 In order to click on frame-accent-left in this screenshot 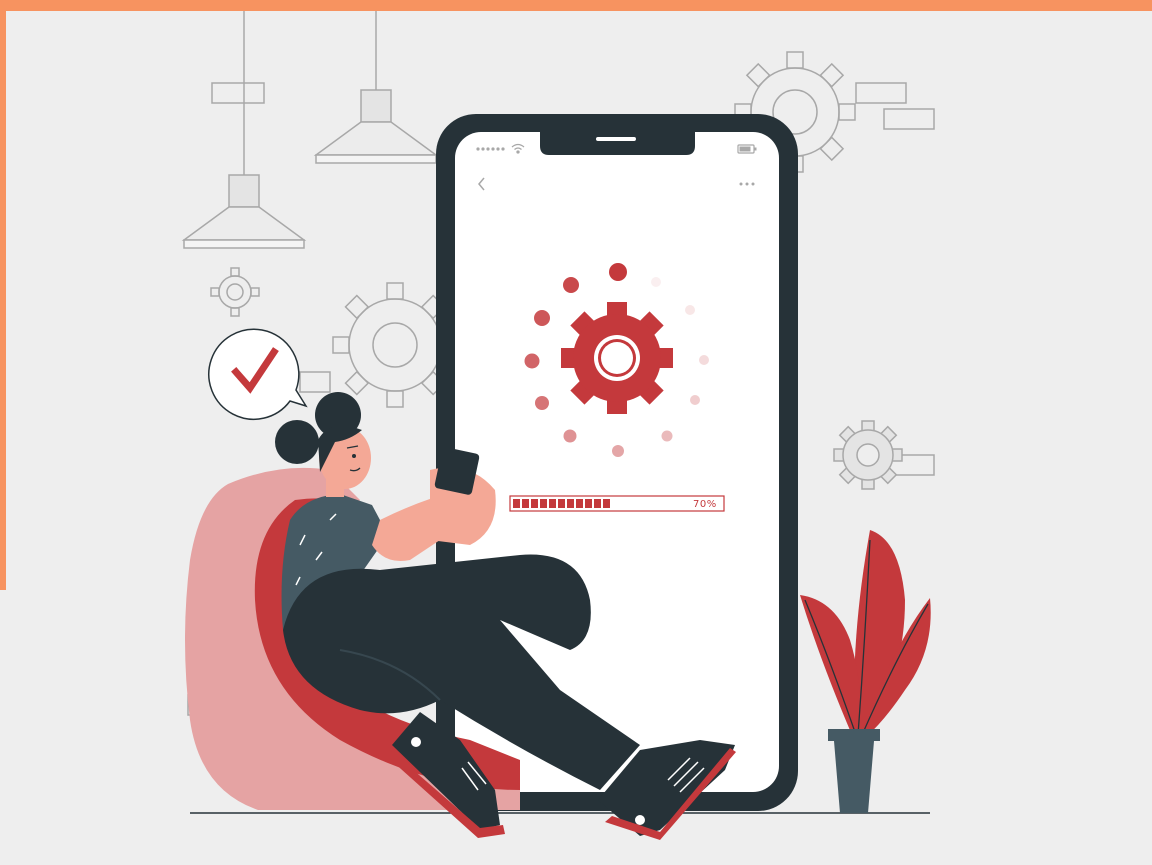, I will do `click(3, 295)`.